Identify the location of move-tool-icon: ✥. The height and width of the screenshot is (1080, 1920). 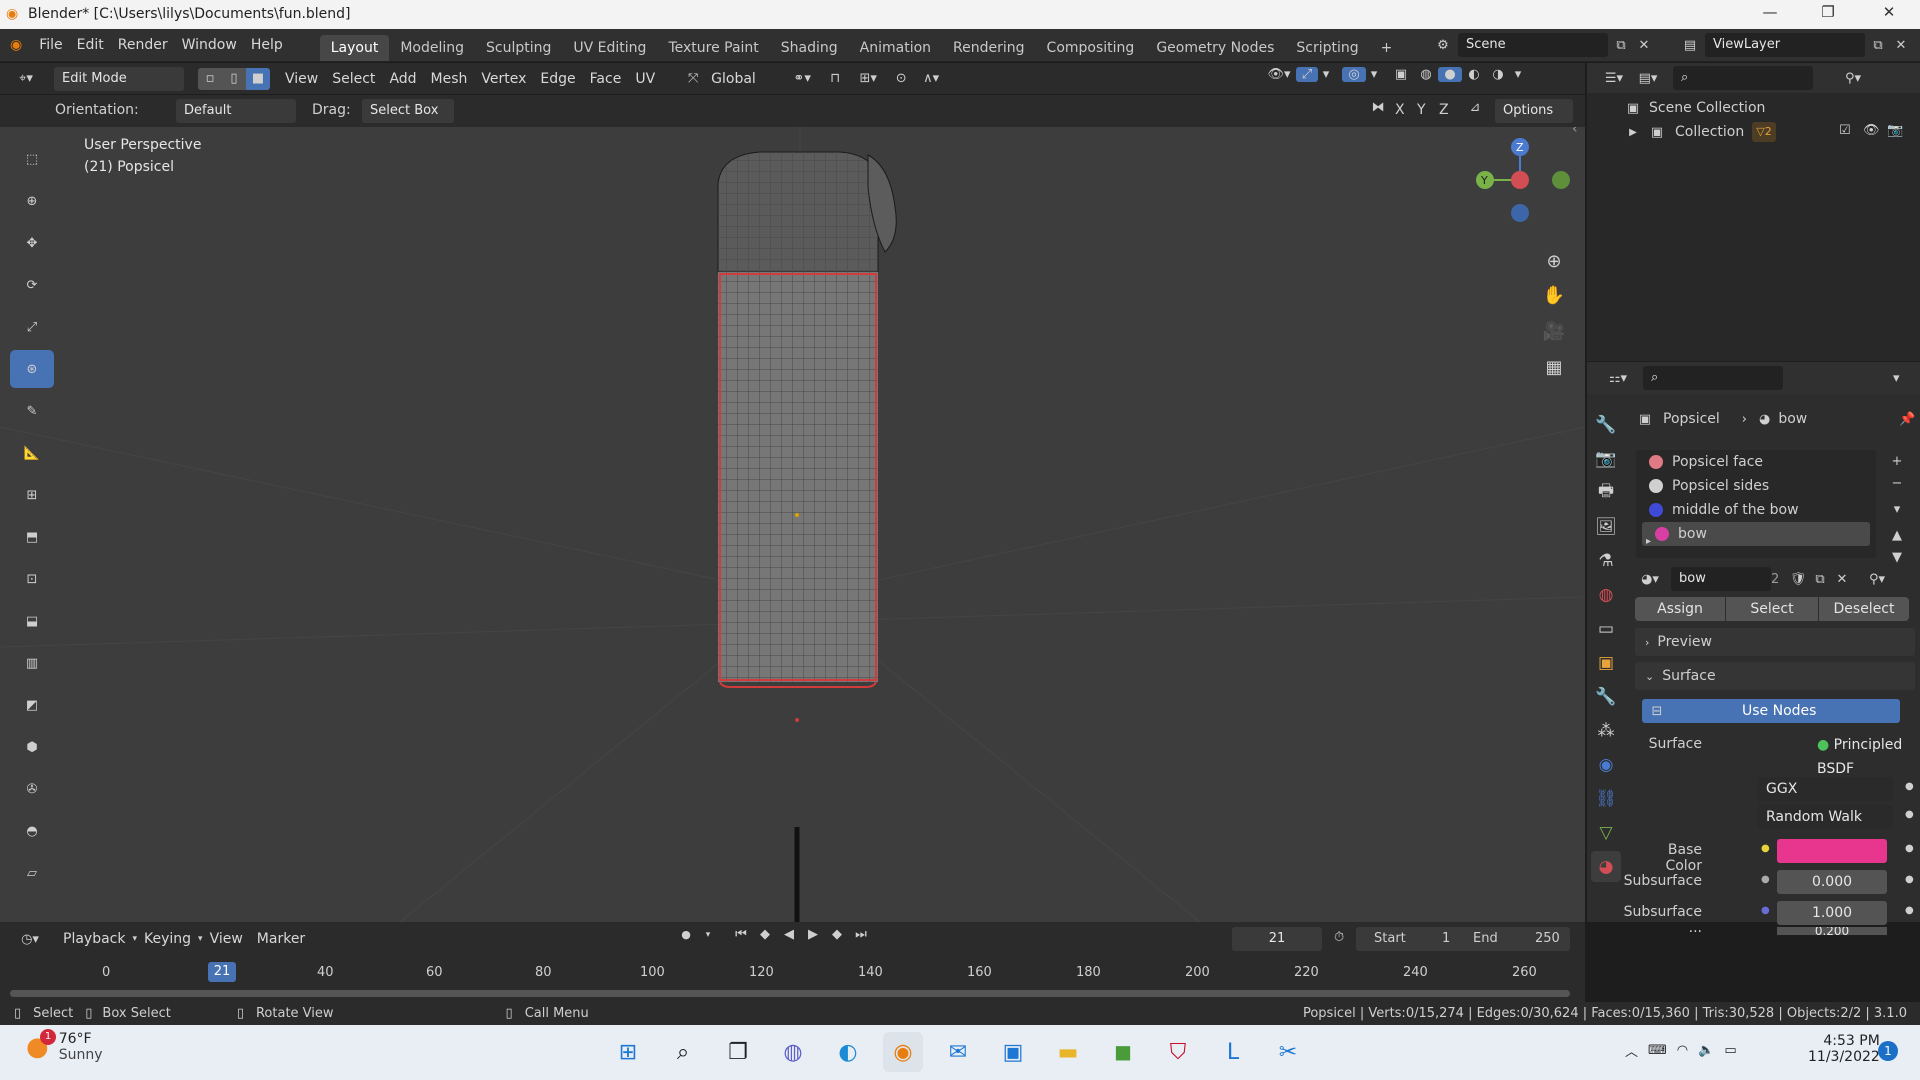
(32, 243).